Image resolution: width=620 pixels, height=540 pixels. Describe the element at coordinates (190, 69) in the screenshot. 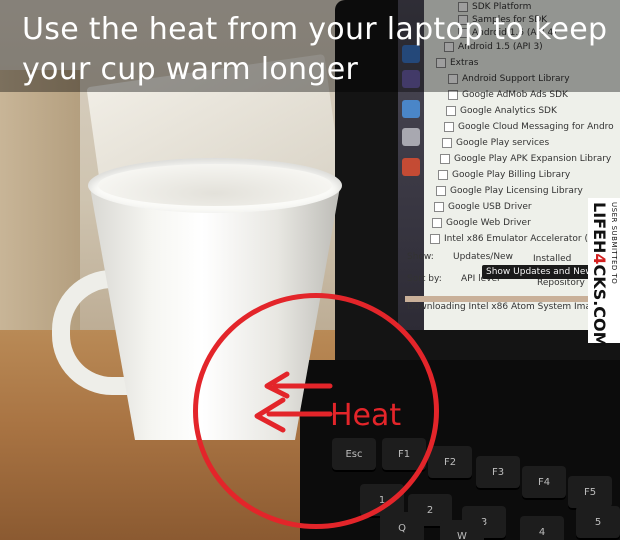

I see `caption-line-2: your cup warm longer` at that location.